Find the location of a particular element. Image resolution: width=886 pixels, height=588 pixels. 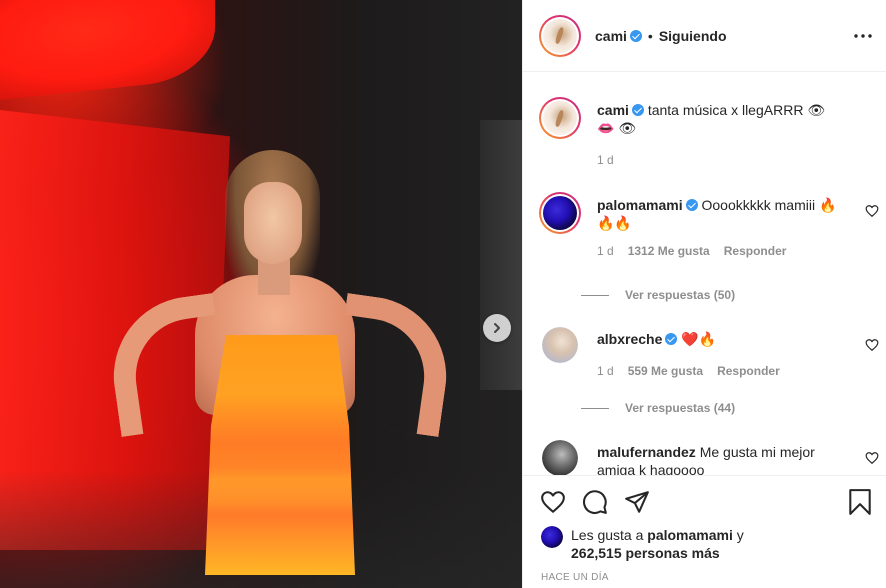

caption-time: 1 d is located at coordinates (605, 160).